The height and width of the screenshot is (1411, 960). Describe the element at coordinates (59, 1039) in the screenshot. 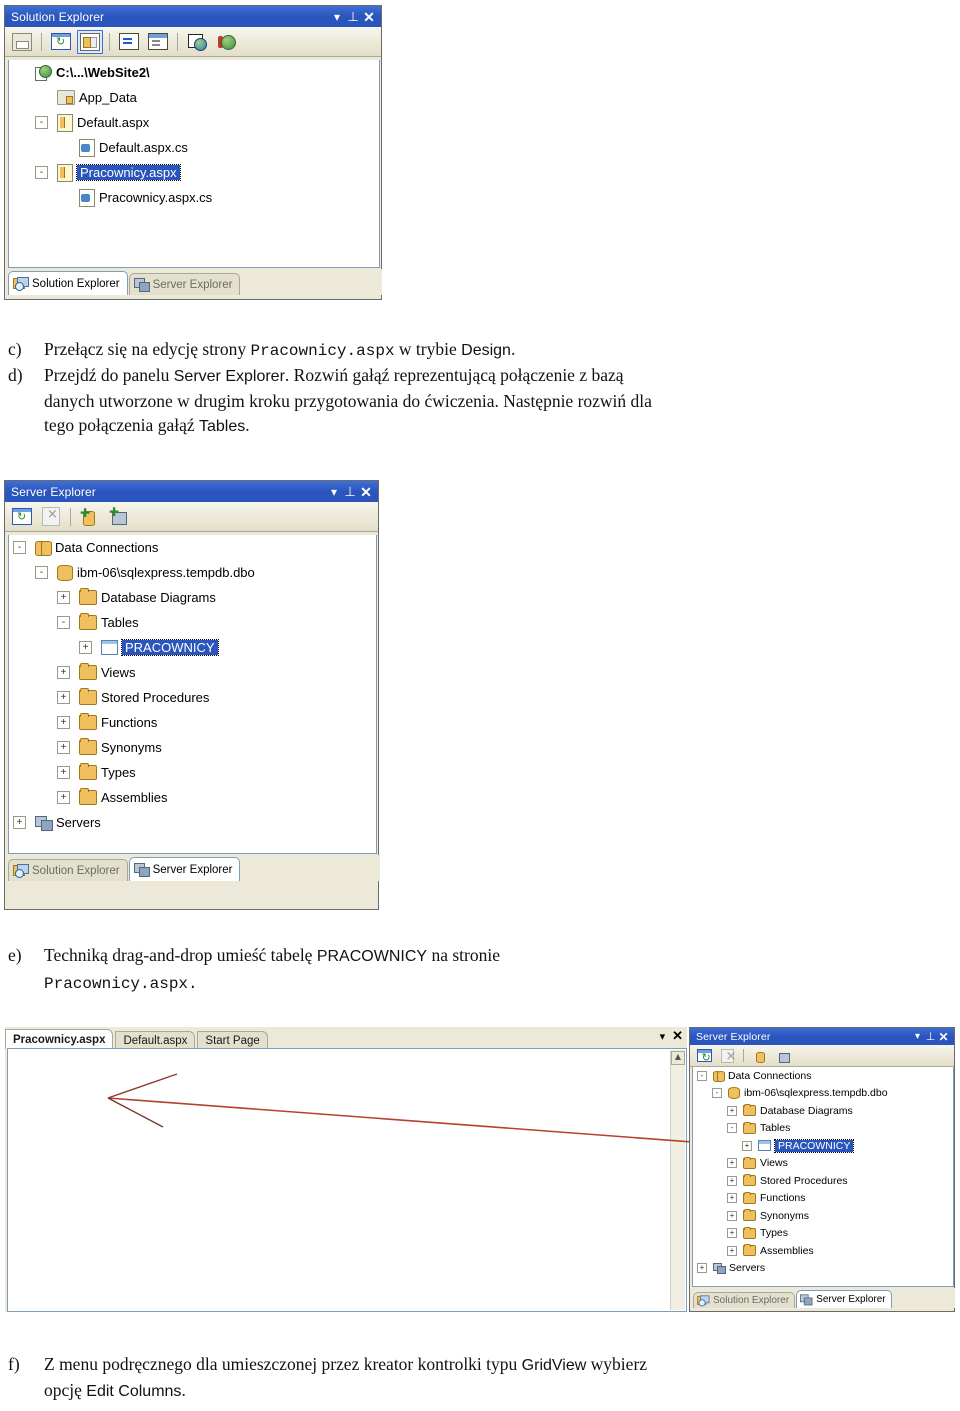

I see `editor-tab-pracownicy-aspx: Pracownicy.aspx` at that location.